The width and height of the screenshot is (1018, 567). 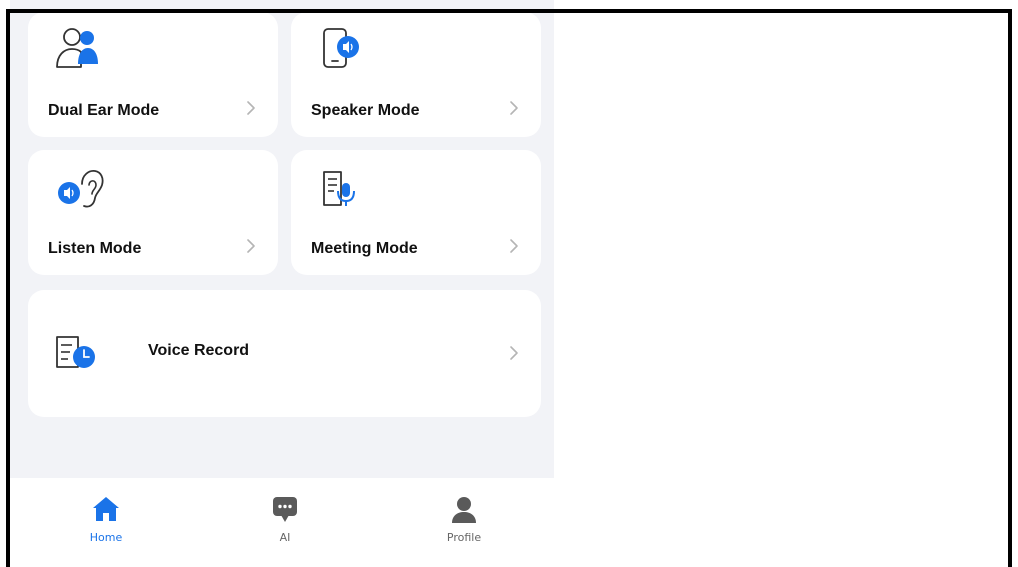 I want to click on dual-ear-mode-card: Dual Ear Mode, so click(x=153, y=75).